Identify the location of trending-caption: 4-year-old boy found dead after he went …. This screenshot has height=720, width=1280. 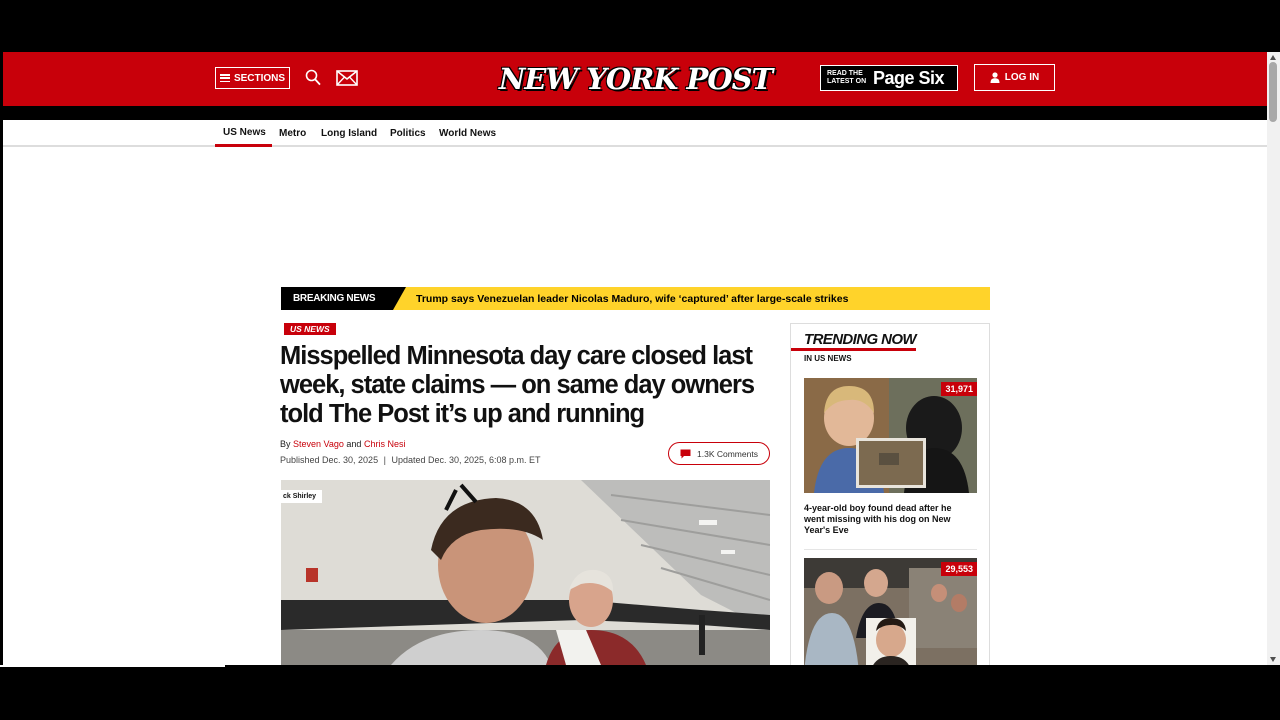
(886, 519).